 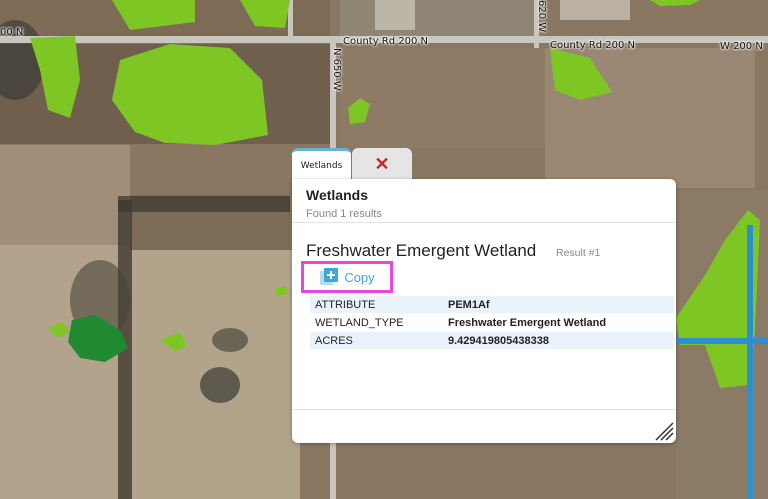 What do you see at coordinates (664, 431) in the screenshot?
I see `resize-handle-icon` at bounding box center [664, 431].